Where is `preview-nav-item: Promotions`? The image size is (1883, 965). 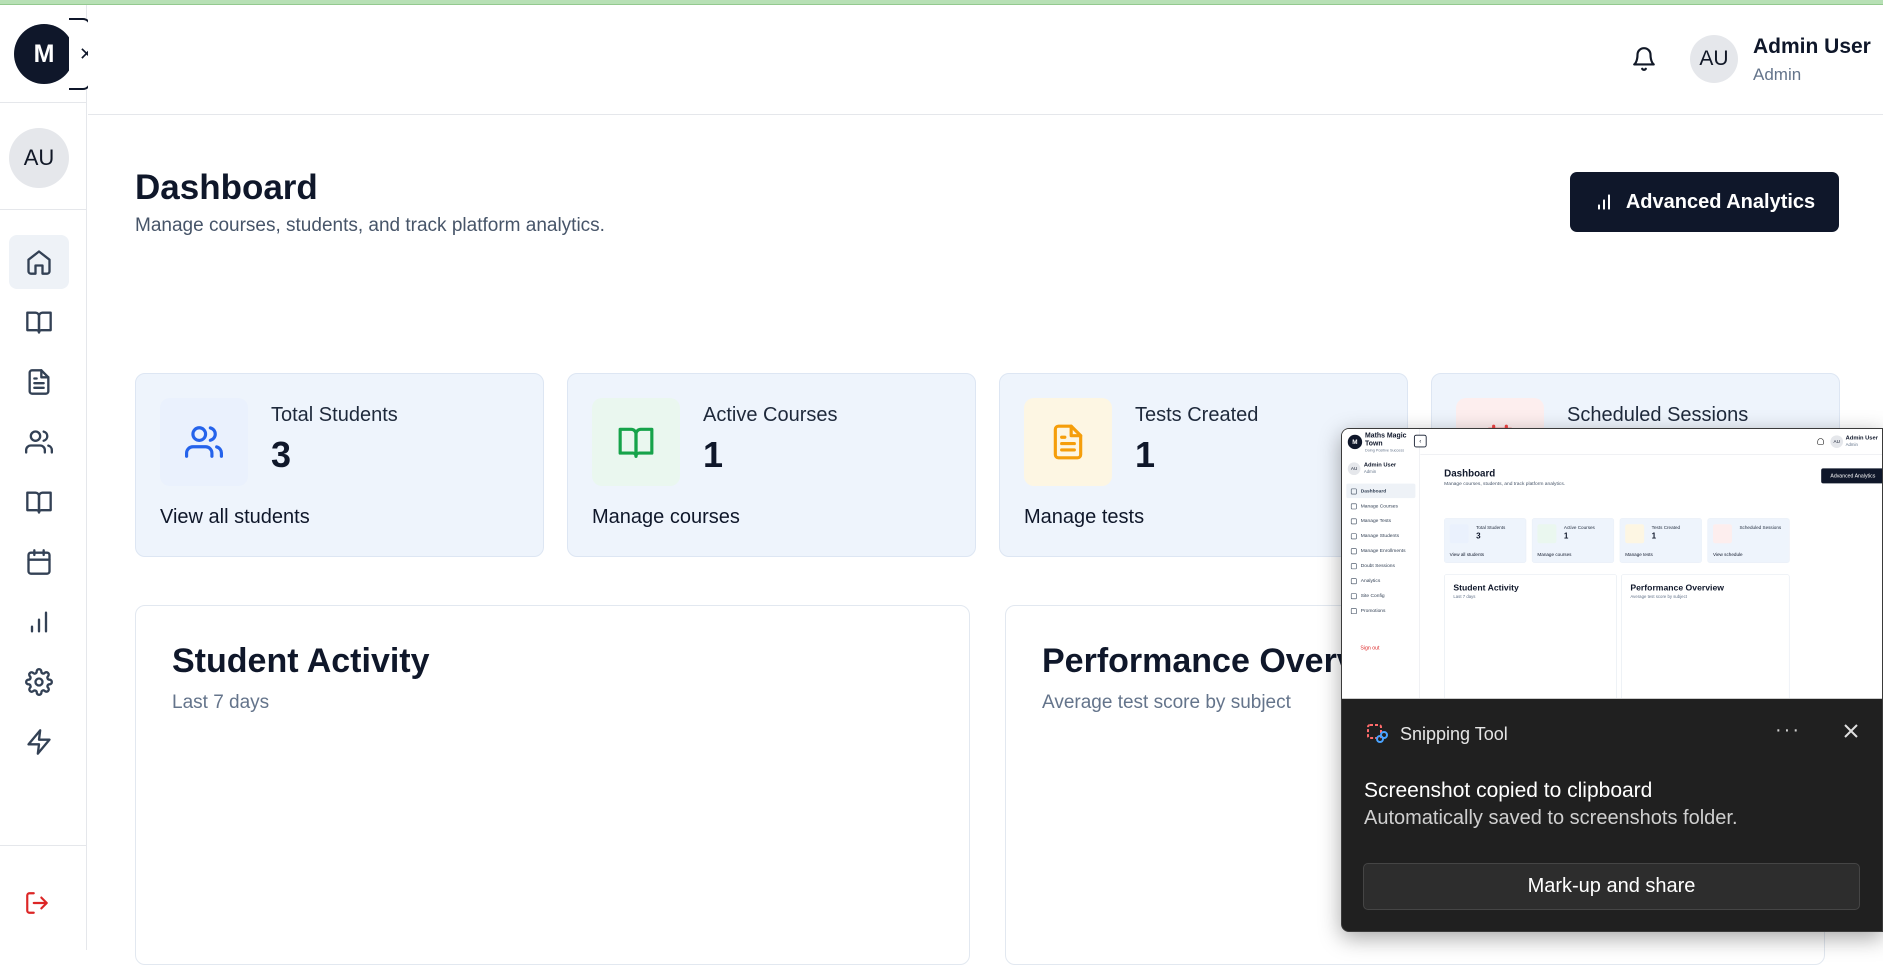 preview-nav-item: Promotions is located at coordinates (1380, 610).